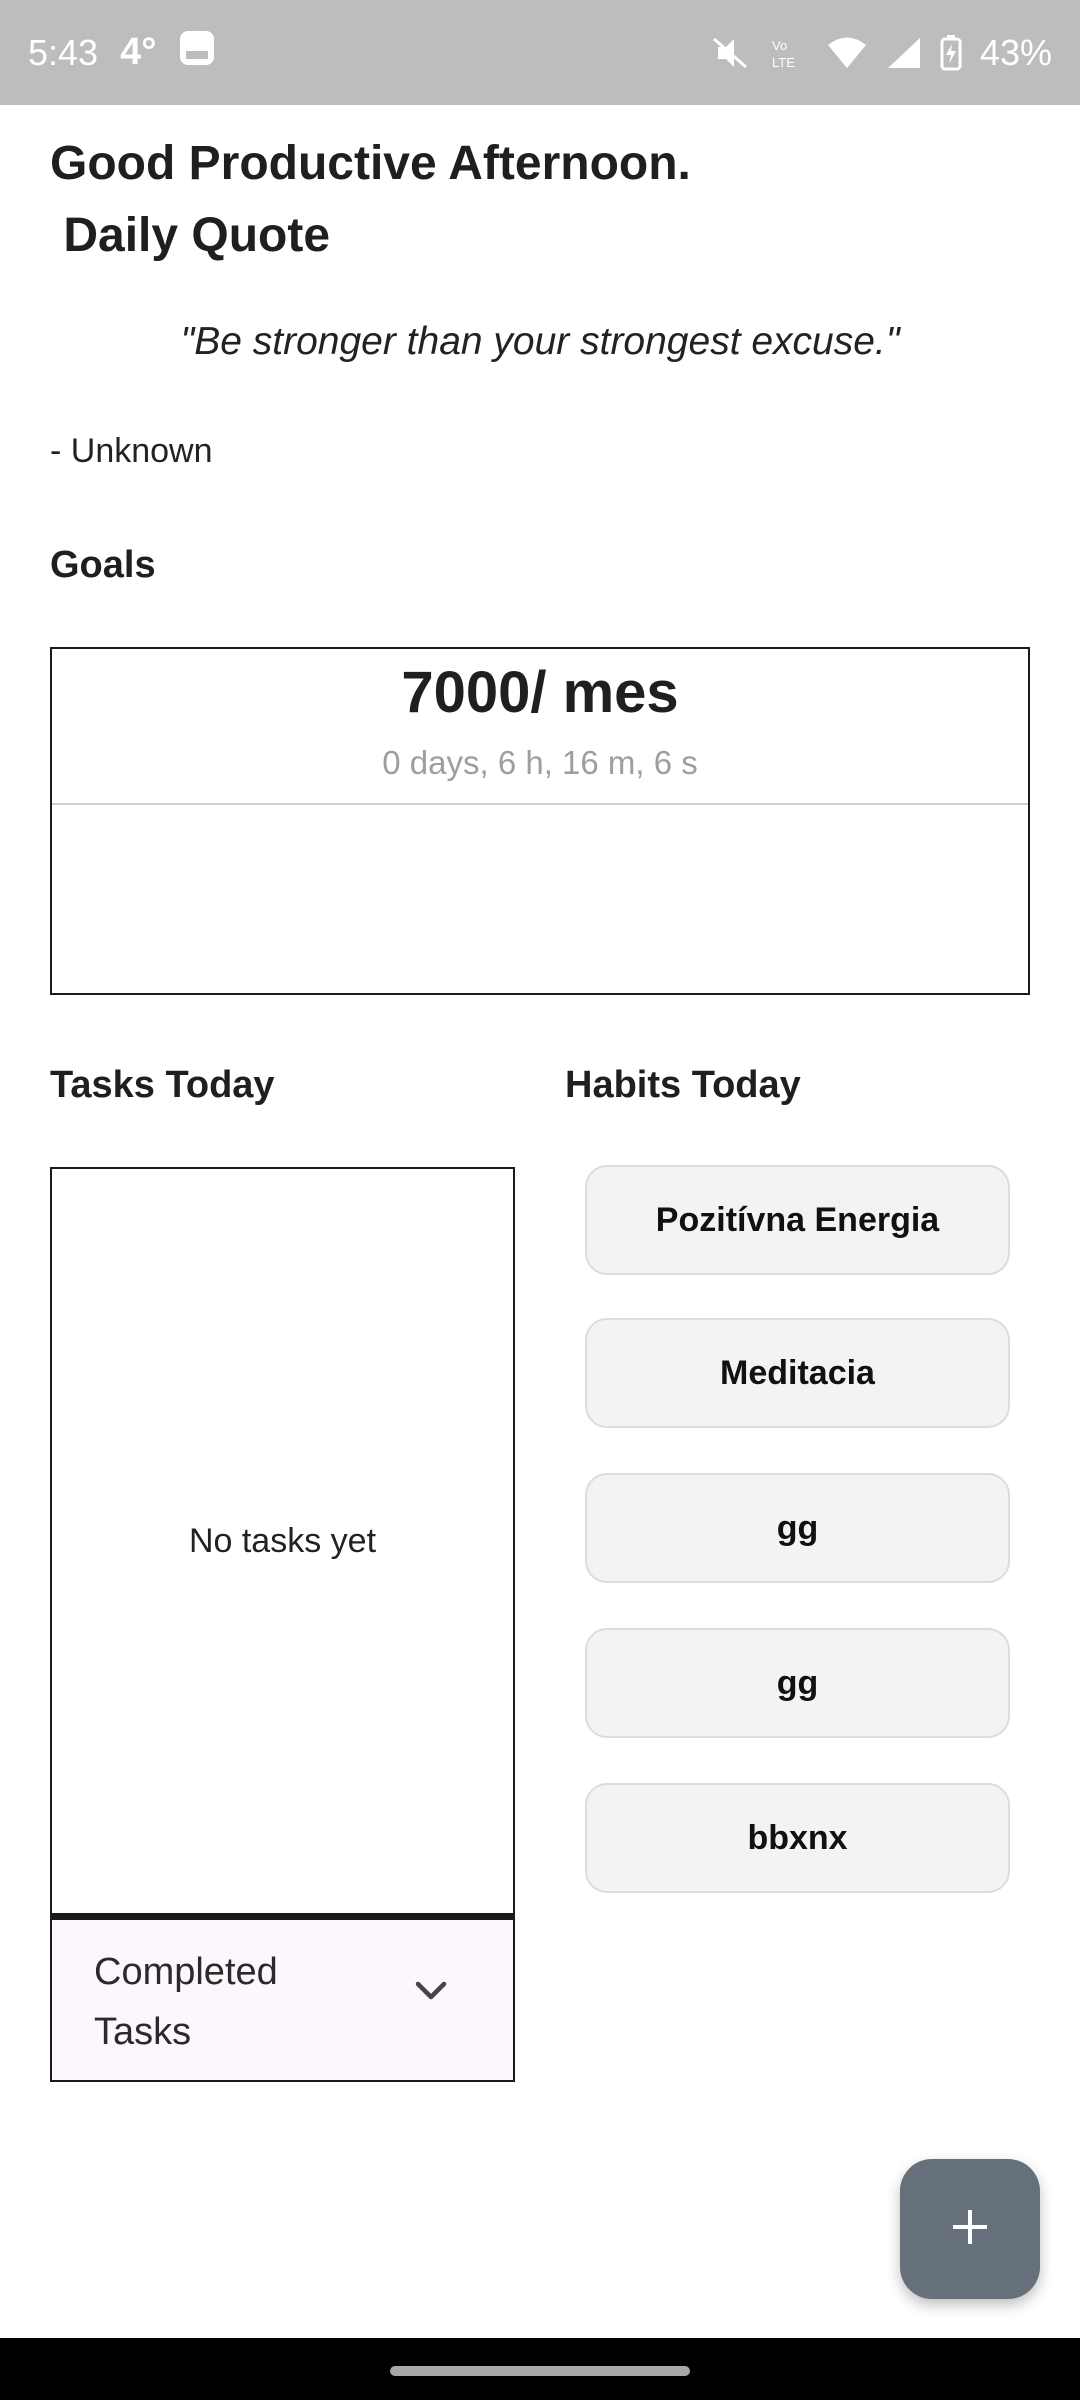  I want to click on home-indicator, so click(540, 2371).